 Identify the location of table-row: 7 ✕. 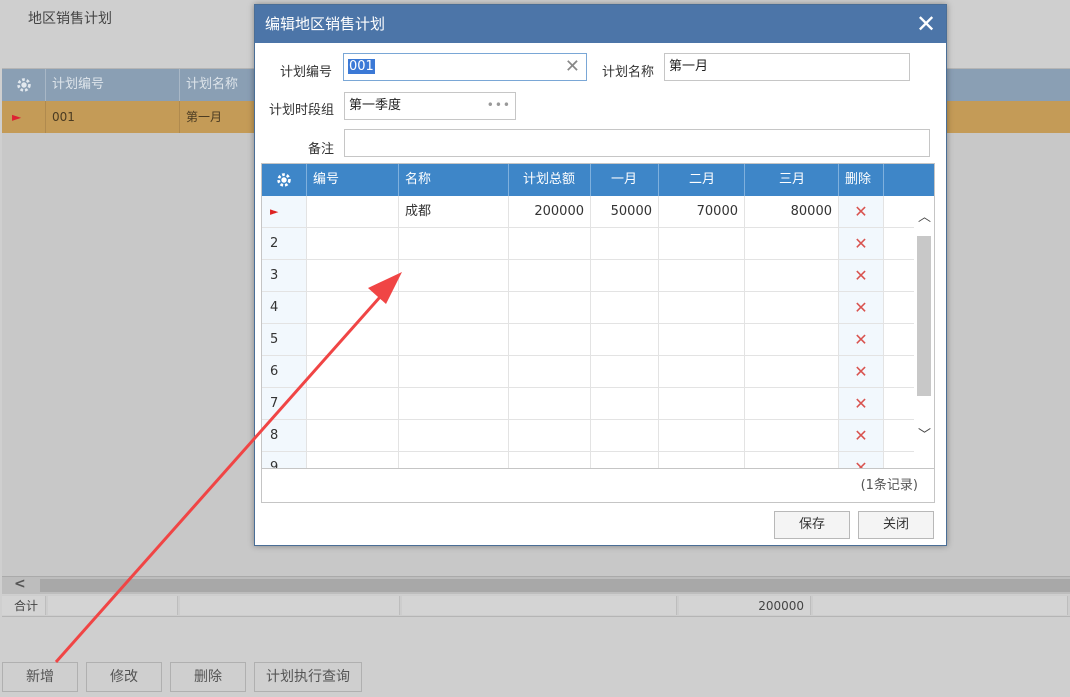
(598, 404).